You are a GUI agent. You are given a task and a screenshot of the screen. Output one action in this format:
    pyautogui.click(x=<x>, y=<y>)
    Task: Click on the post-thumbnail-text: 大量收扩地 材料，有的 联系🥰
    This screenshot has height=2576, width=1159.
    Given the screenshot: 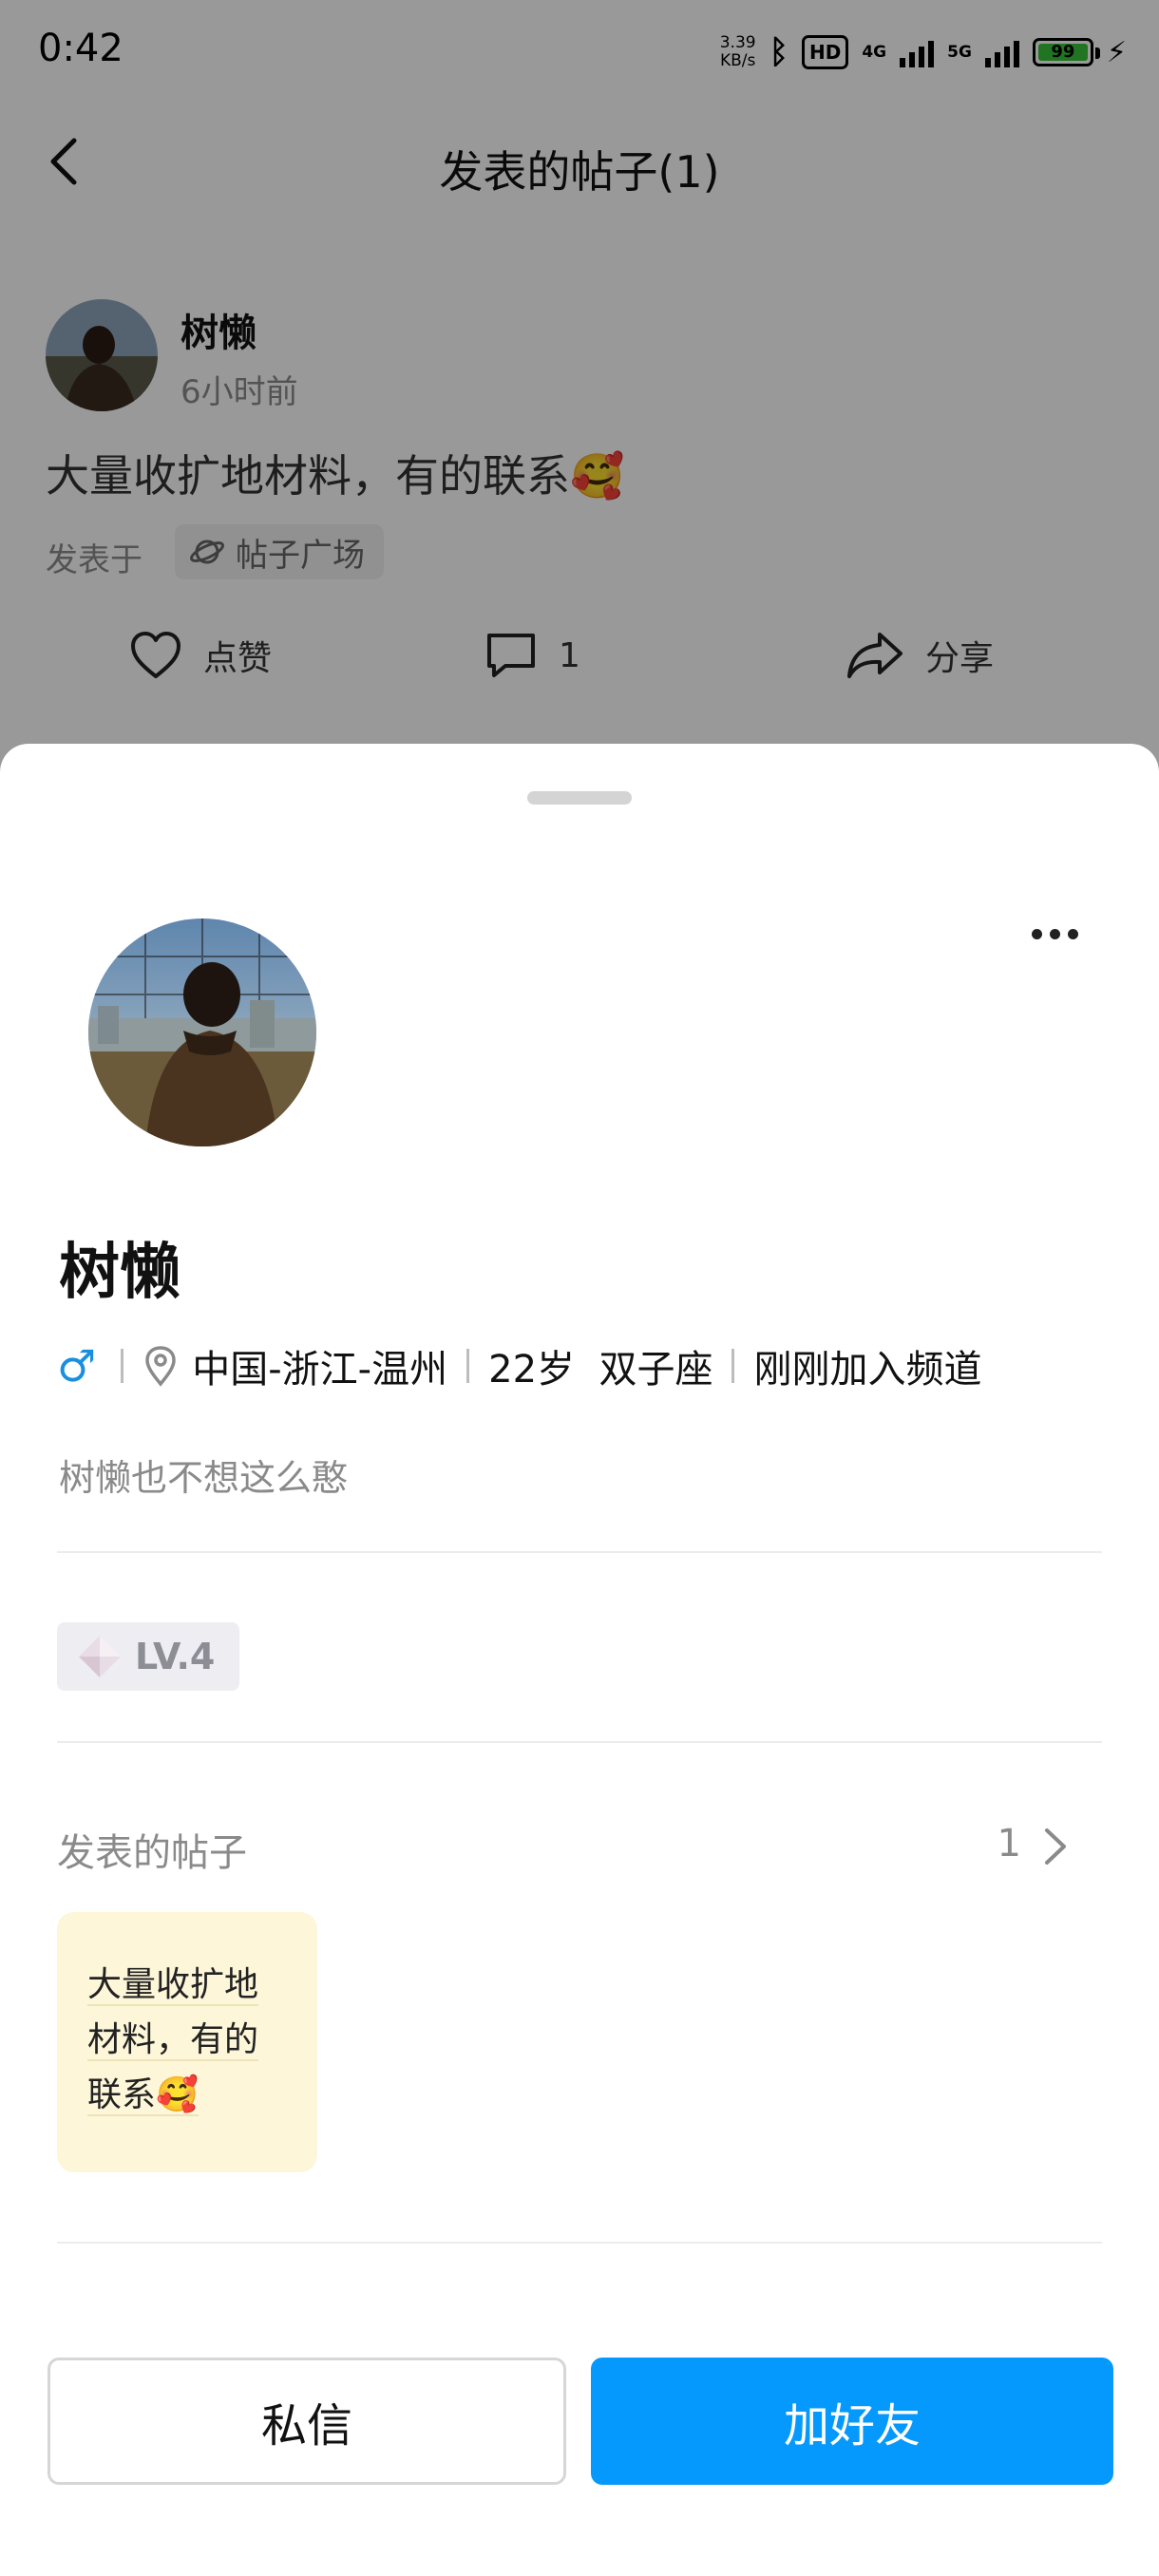 What is the action you would take?
    pyautogui.click(x=182, y=2041)
    